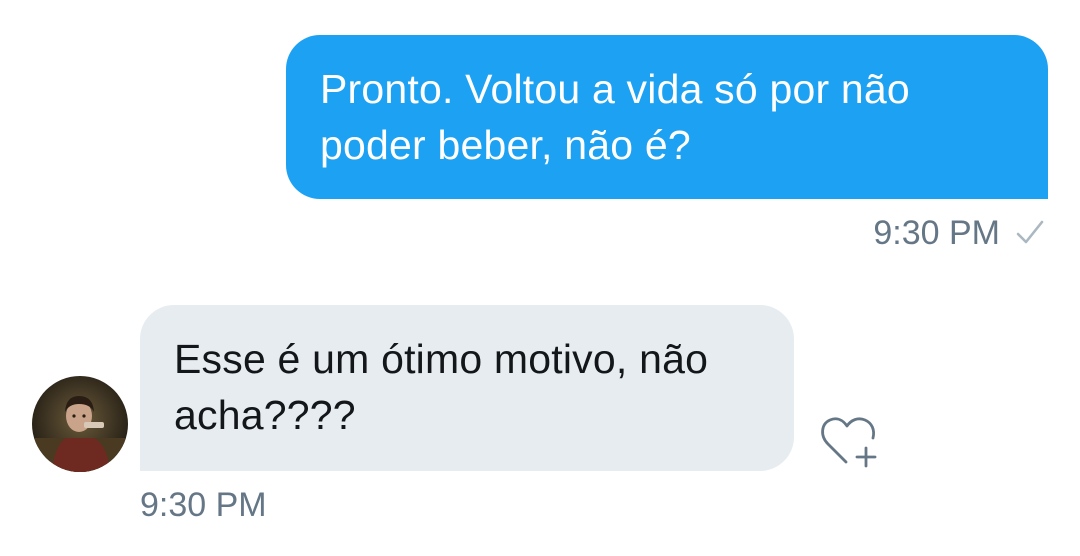  Describe the element at coordinates (1030, 232) in the screenshot. I see `check-icon` at that location.